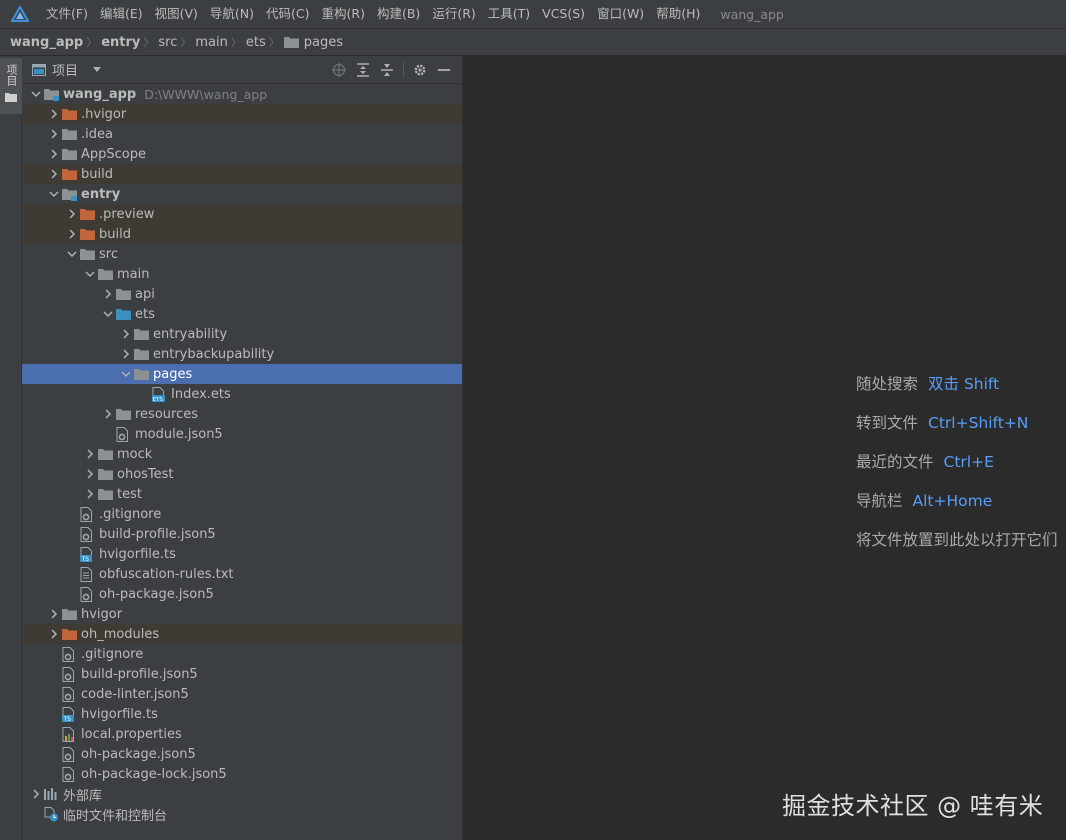  What do you see at coordinates (11, 86) in the screenshot?
I see `project-tool-tab: 项目` at bounding box center [11, 86].